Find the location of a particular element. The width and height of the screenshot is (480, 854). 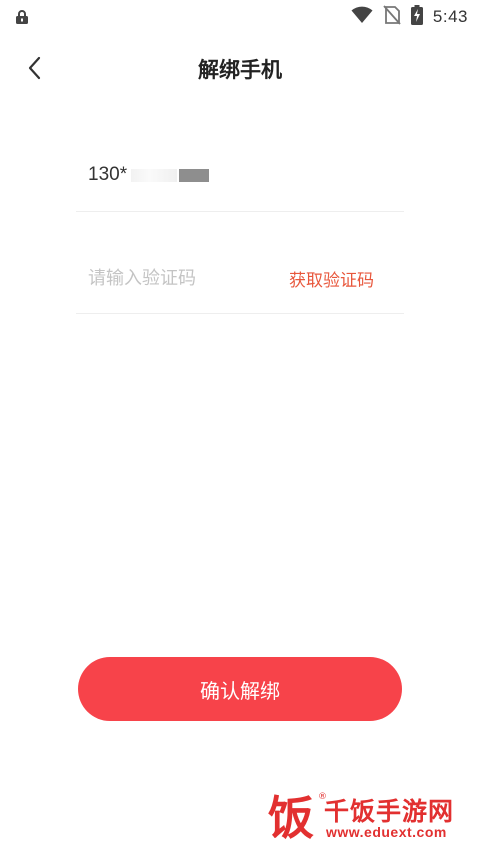

get-code-button: 获取验证码 is located at coordinates (331, 278).